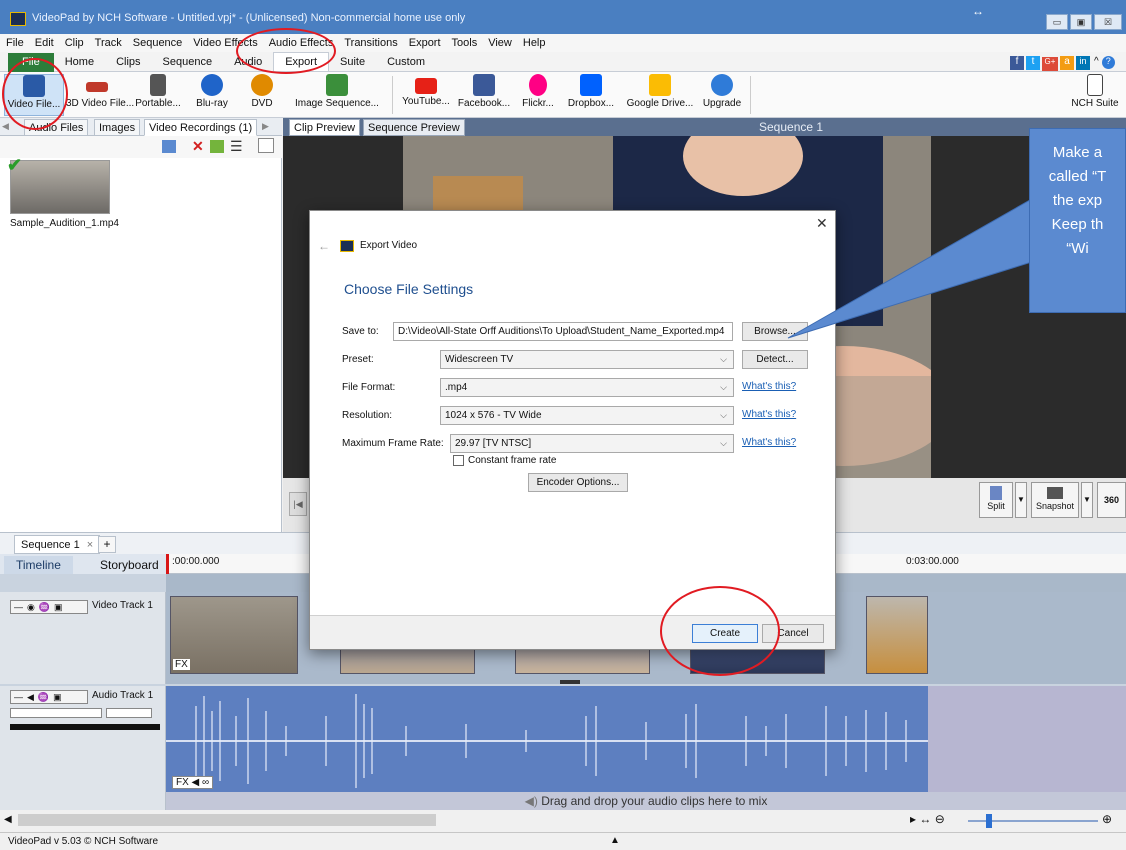 The height and width of the screenshot is (850, 1126). What do you see at coordinates (1050, 64) in the screenshot?
I see `google-plus-share-icon: G+` at bounding box center [1050, 64].